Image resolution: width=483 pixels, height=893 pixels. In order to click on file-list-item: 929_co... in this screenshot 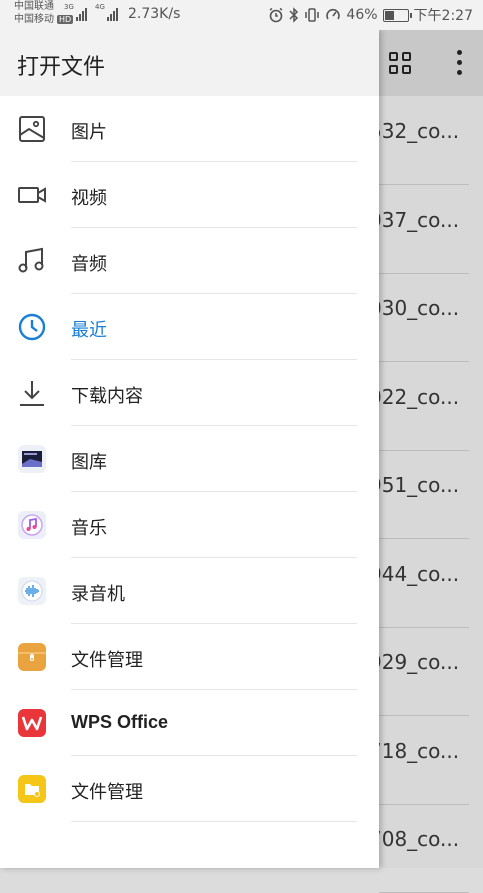, I will do `click(431, 662)`.